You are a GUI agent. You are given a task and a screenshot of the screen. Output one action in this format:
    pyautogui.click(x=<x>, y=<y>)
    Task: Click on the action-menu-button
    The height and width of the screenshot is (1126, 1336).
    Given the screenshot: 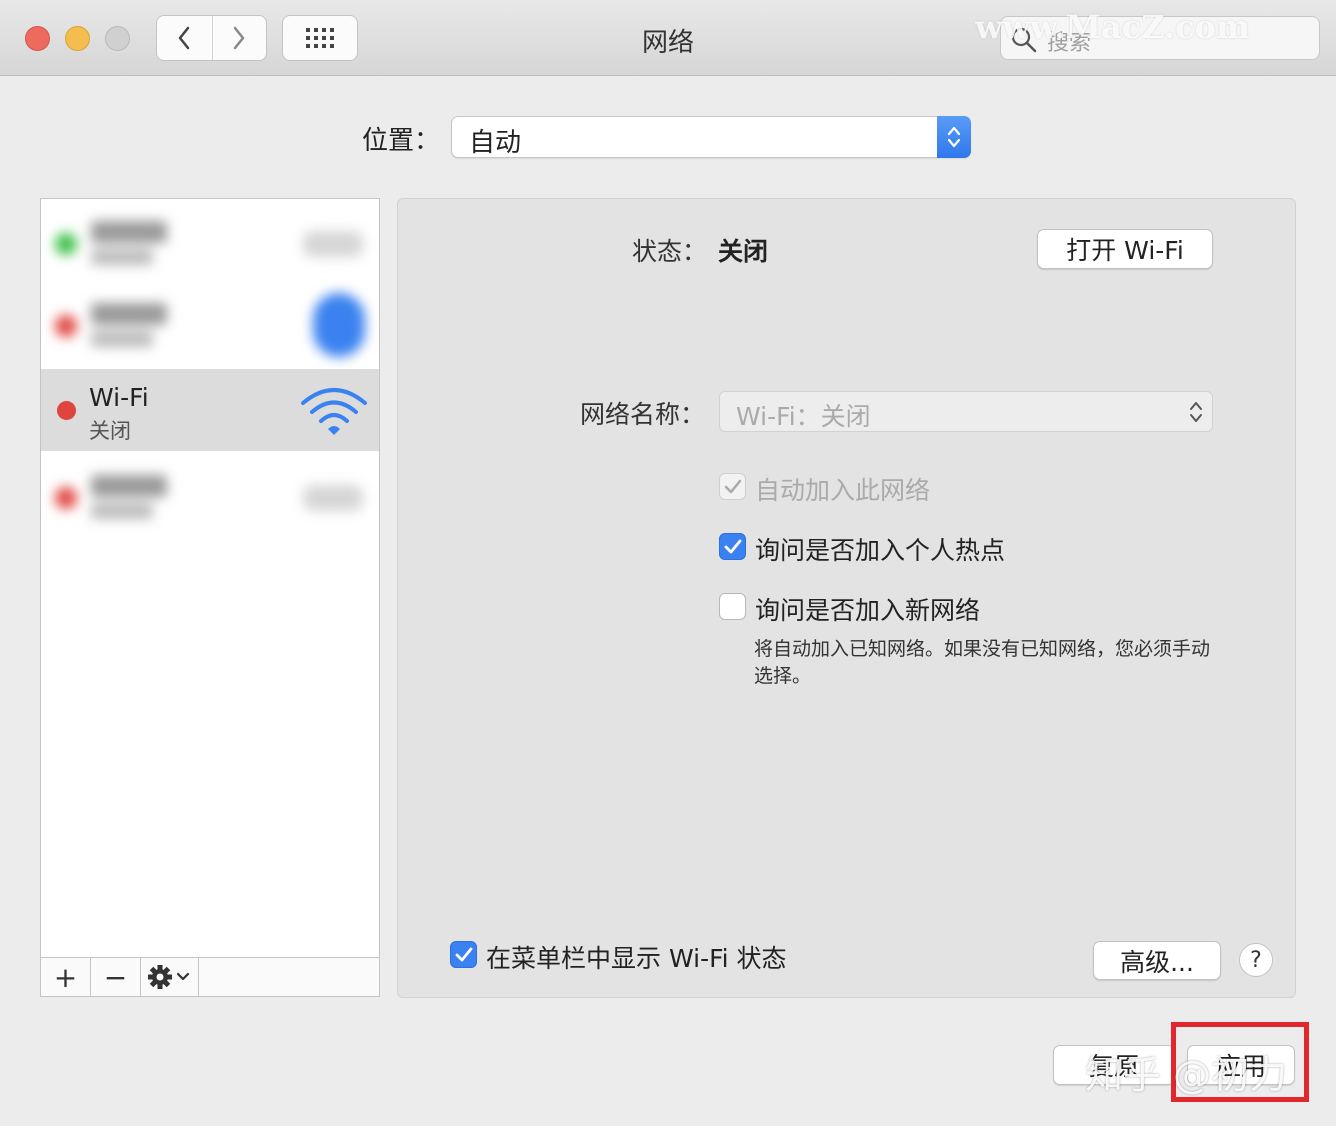 What is the action you would take?
    pyautogui.click(x=170, y=977)
    